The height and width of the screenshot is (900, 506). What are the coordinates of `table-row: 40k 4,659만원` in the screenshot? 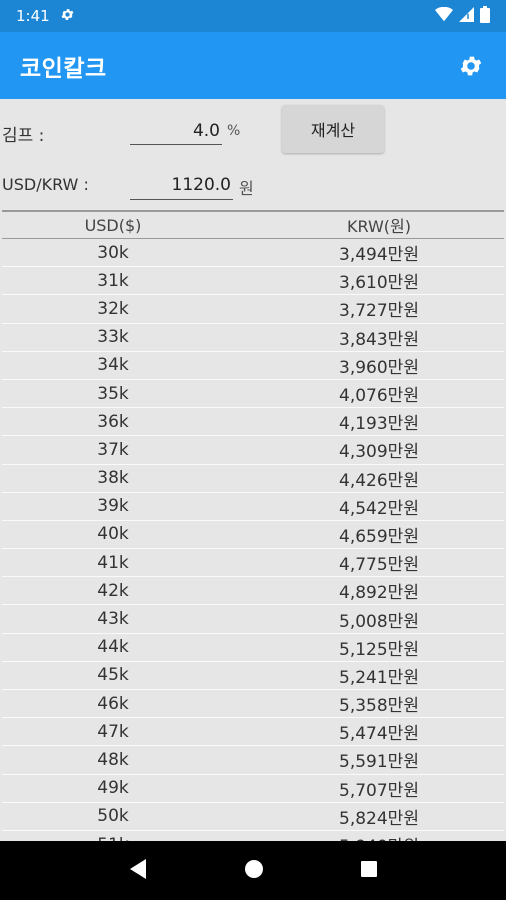 It's located at (253, 535).